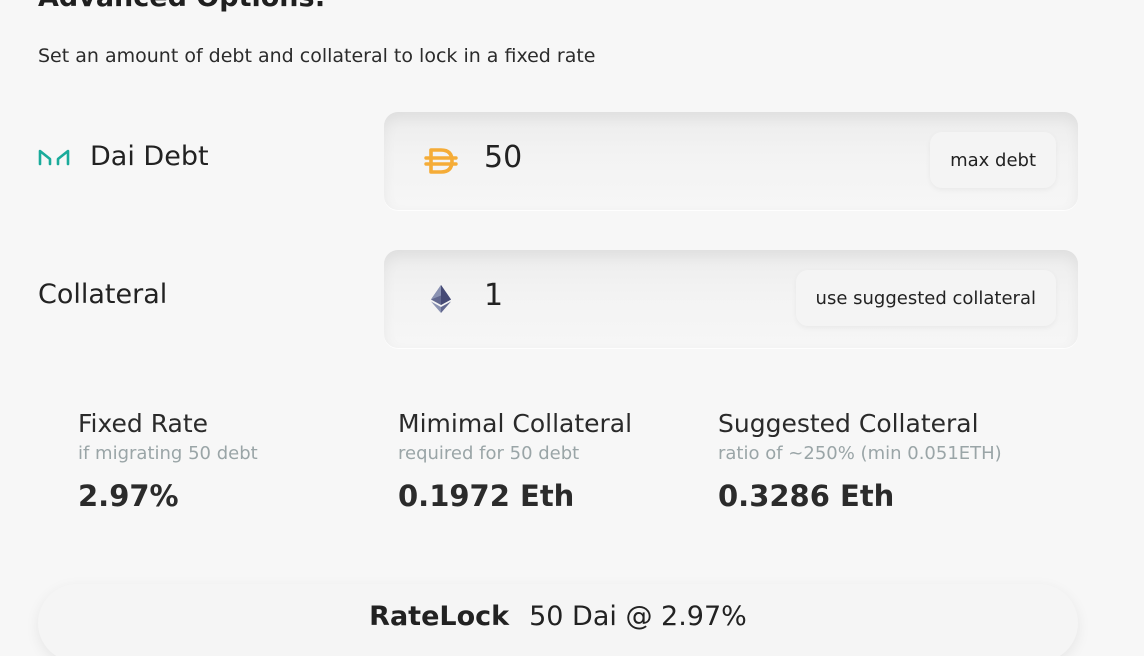 The image size is (1144, 656). What do you see at coordinates (439, 616) in the screenshot?
I see `ratelock-label: RateLock` at bounding box center [439, 616].